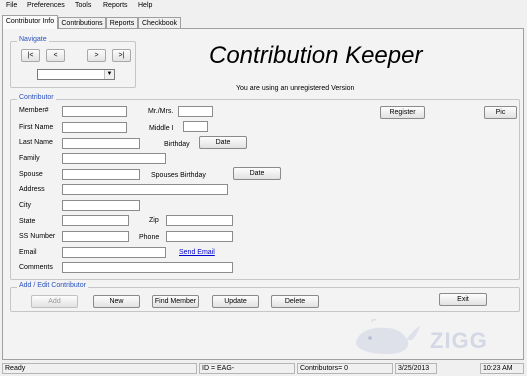 The image size is (527, 376). I want to click on email-label: Email, so click(28, 252).